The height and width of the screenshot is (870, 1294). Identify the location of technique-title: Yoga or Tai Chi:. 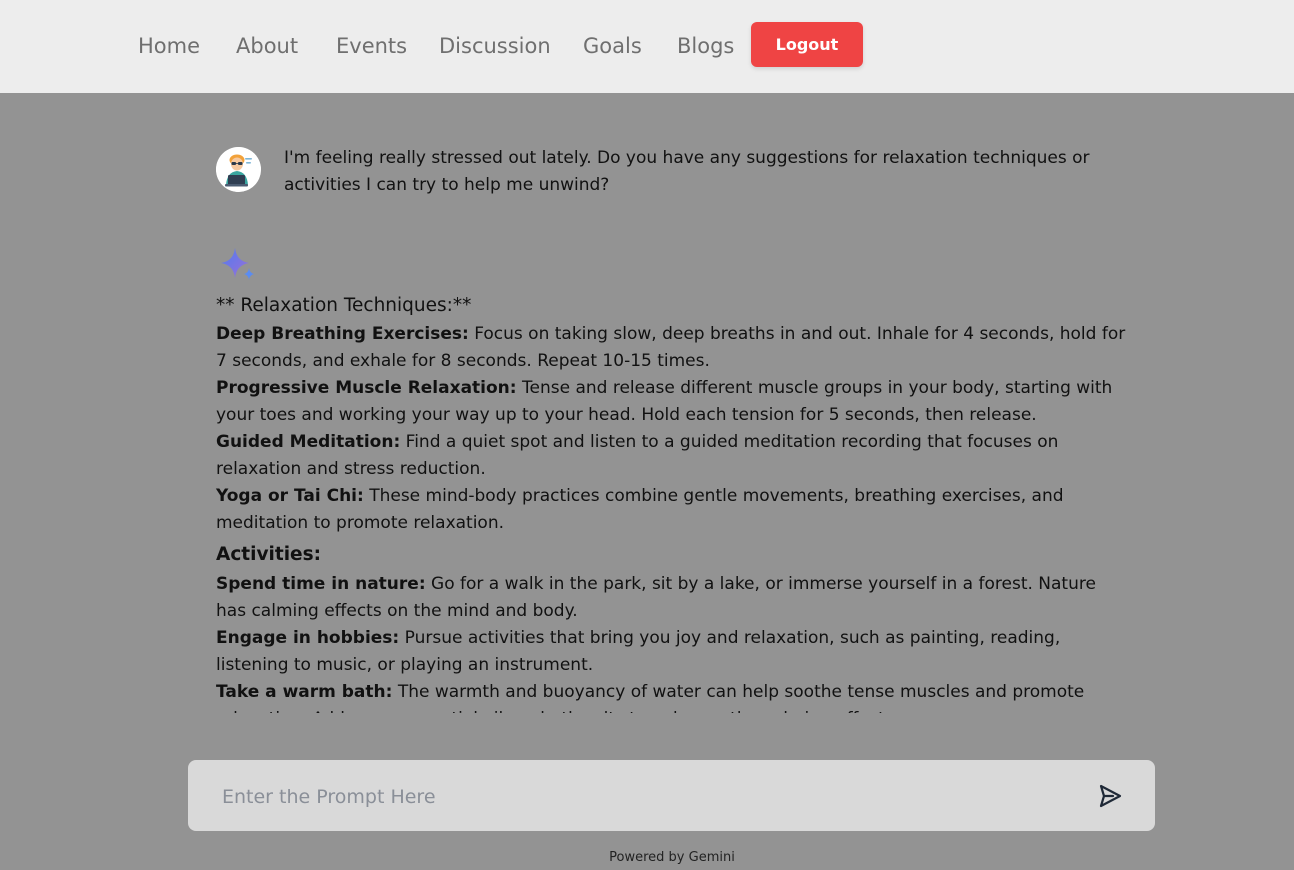
(290, 496).